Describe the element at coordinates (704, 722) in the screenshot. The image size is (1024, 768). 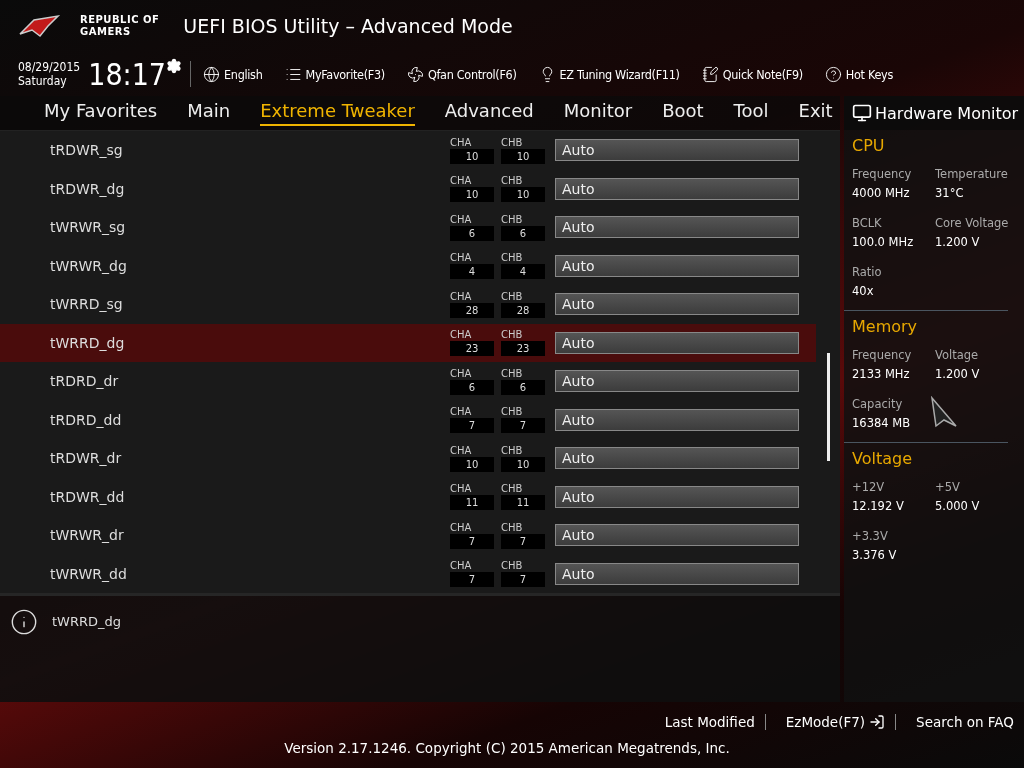
I see `footer-link: Last Modified` at that location.